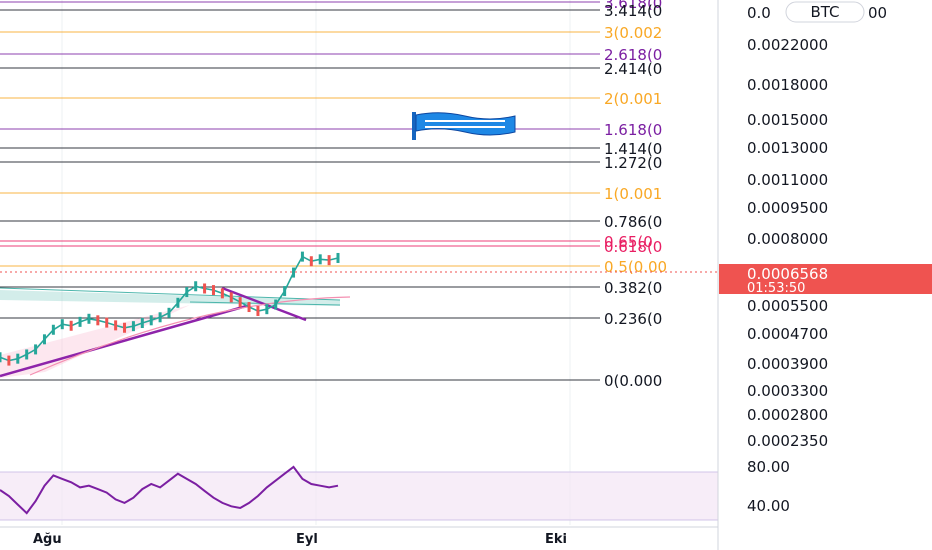  What do you see at coordinates (787, 120) in the screenshot?
I see `price-axis-label: 0.0015000` at bounding box center [787, 120].